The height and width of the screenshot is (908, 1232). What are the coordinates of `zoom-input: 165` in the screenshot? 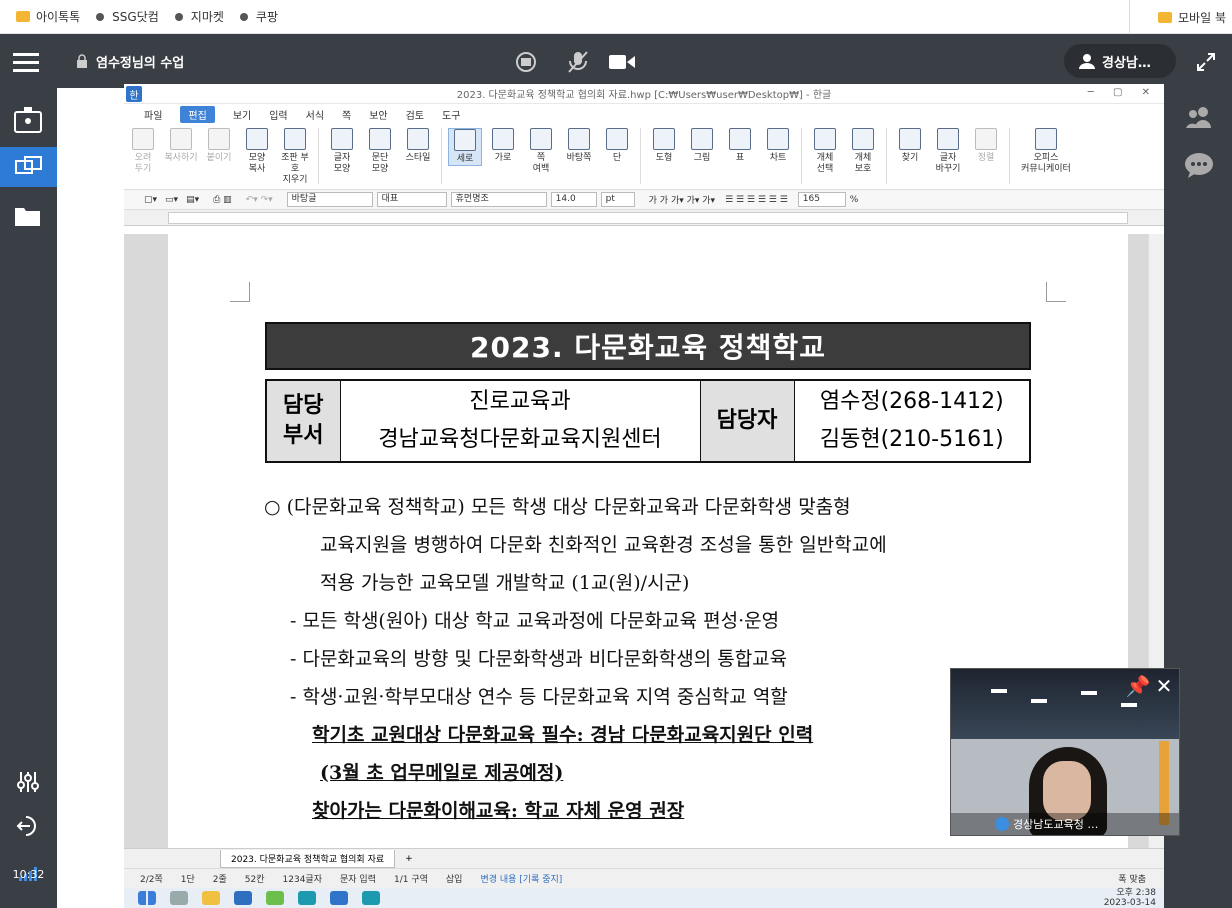 It's located at (821, 199).